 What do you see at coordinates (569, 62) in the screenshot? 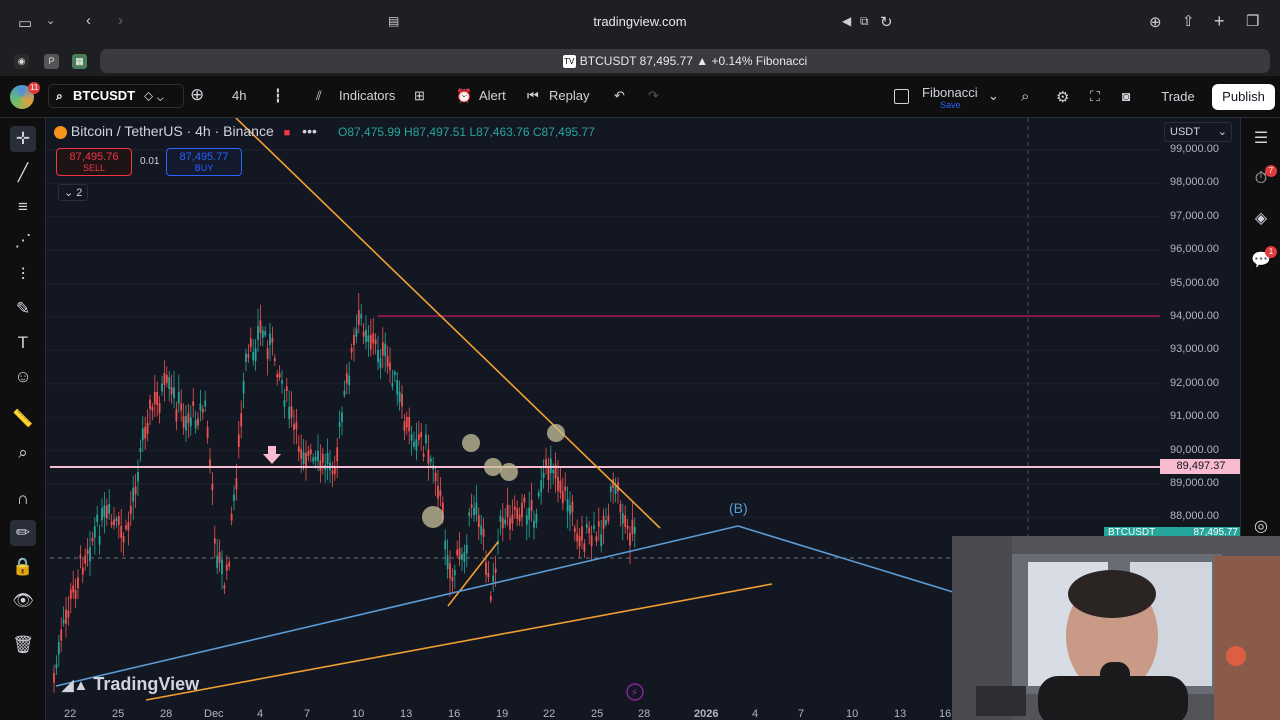
I see `tradingview-tab-icon: TV` at bounding box center [569, 62].